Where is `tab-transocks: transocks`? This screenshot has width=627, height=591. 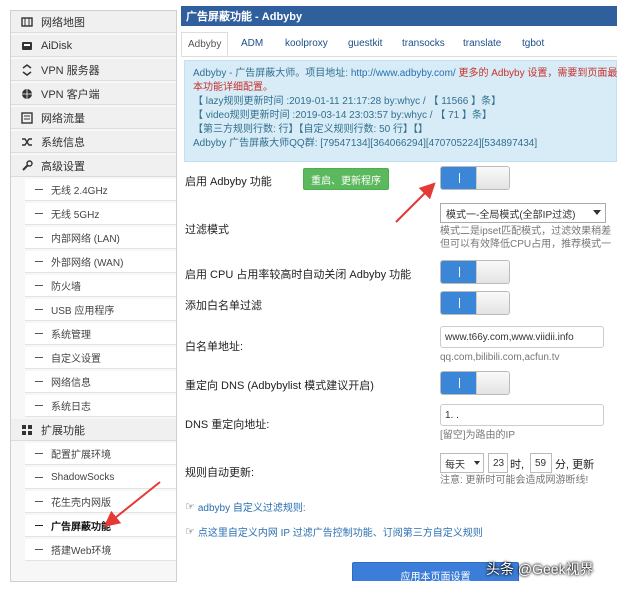 tab-transocks: transocks is located at coordinates (423, 44).